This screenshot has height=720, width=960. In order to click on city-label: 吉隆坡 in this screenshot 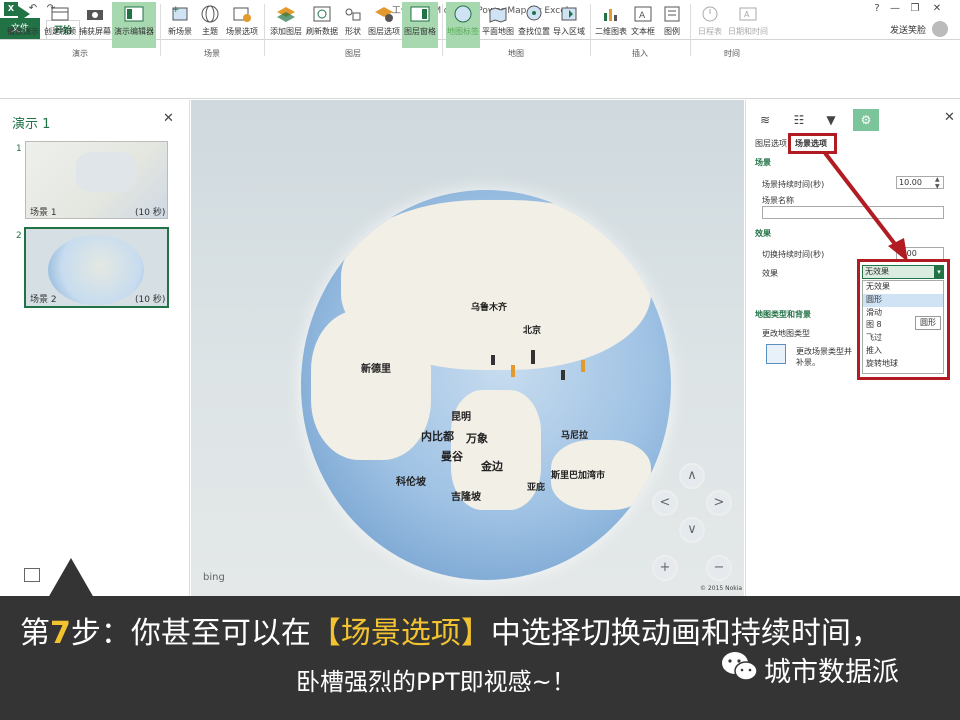, I will do `click(466, 497)`.